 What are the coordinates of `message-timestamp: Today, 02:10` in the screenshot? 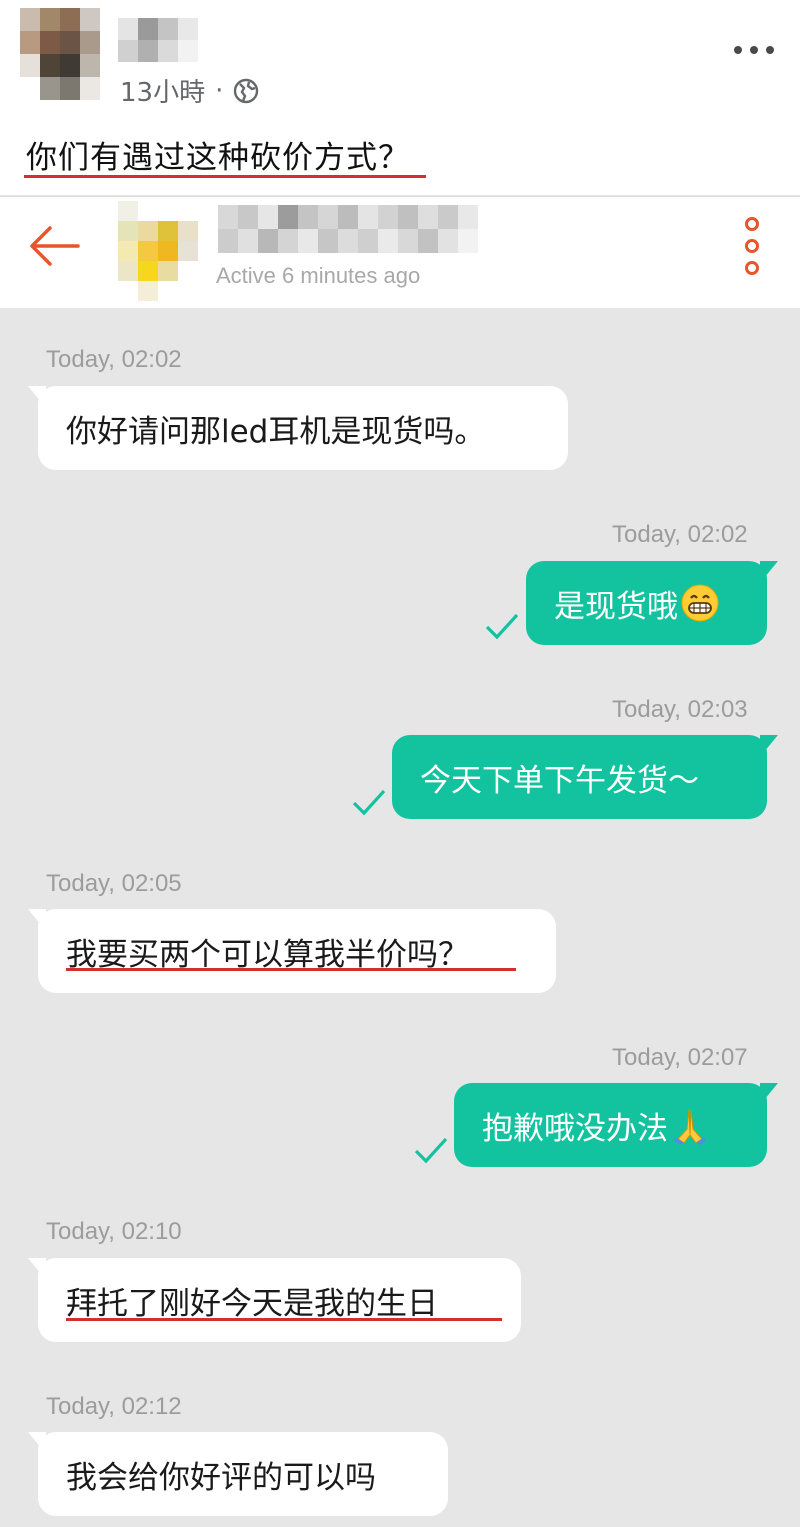 It's located at (114, 1231).